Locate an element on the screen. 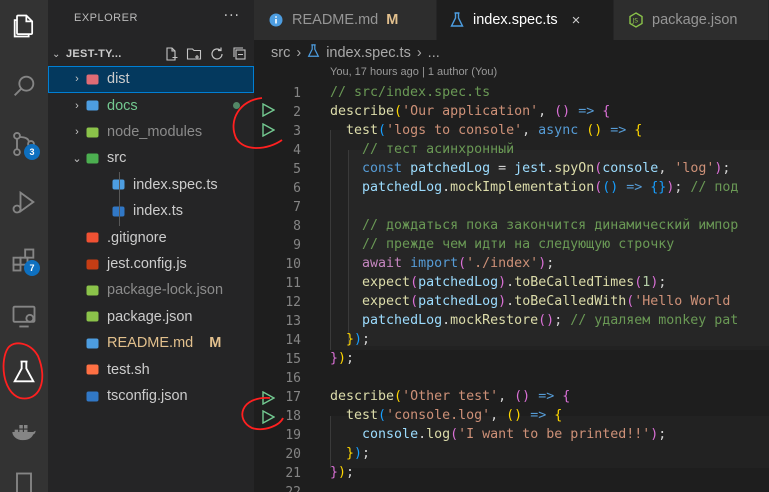 This screenshot has width=769, height=492. indent-guide is located at coordinates (119, 199).